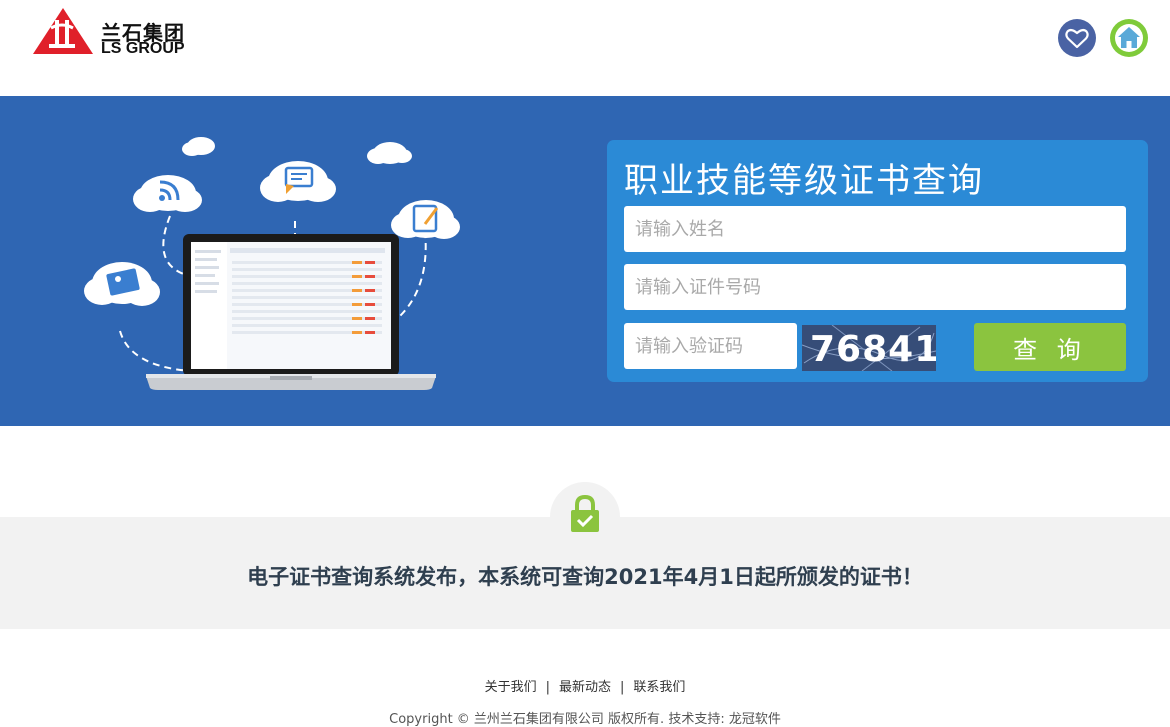 The height and width of the screenshot is (727, 1170). Describe the element at coordinates (875, 229) in the screenshot. I see `name-input` at that location.